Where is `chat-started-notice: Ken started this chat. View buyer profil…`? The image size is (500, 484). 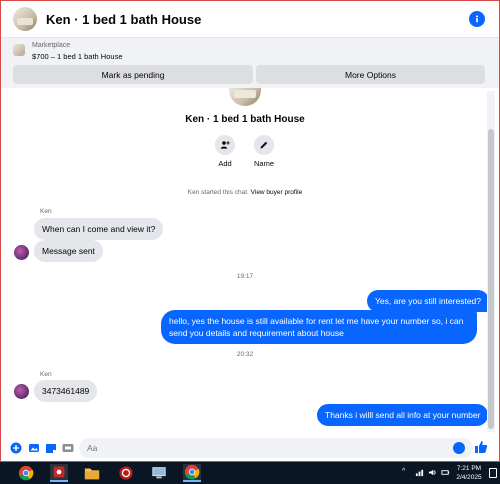 chat-started-notice: Ken started this chat. View buyer profil… is located at coordinates (245, 192).